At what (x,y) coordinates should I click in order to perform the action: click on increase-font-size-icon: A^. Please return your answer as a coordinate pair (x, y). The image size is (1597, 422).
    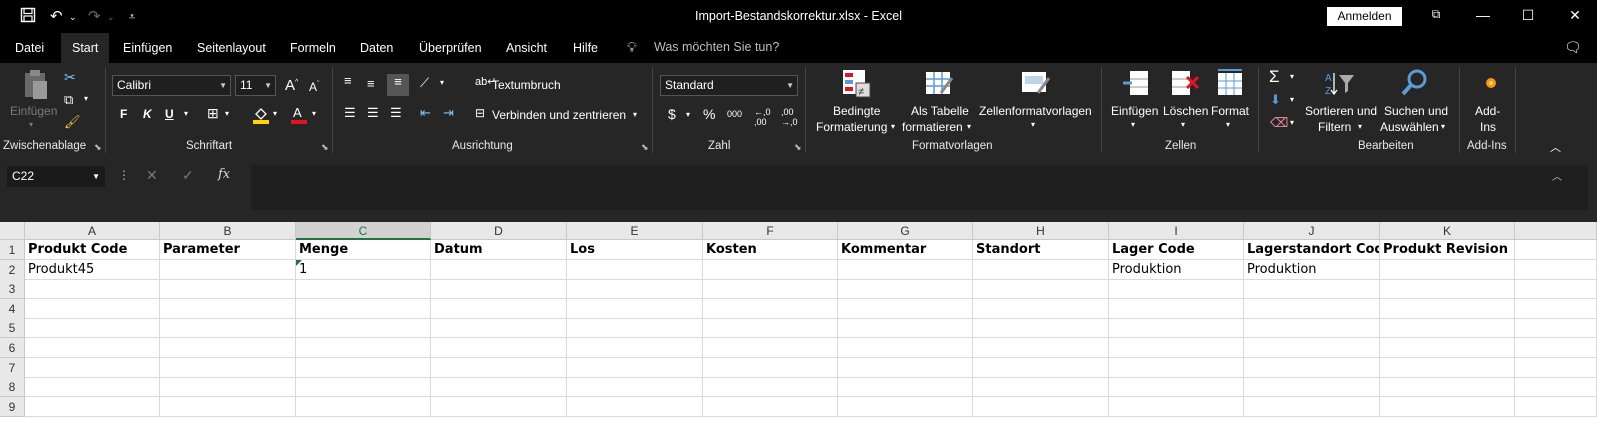
    Looking at the image, I should click on (291, 85).